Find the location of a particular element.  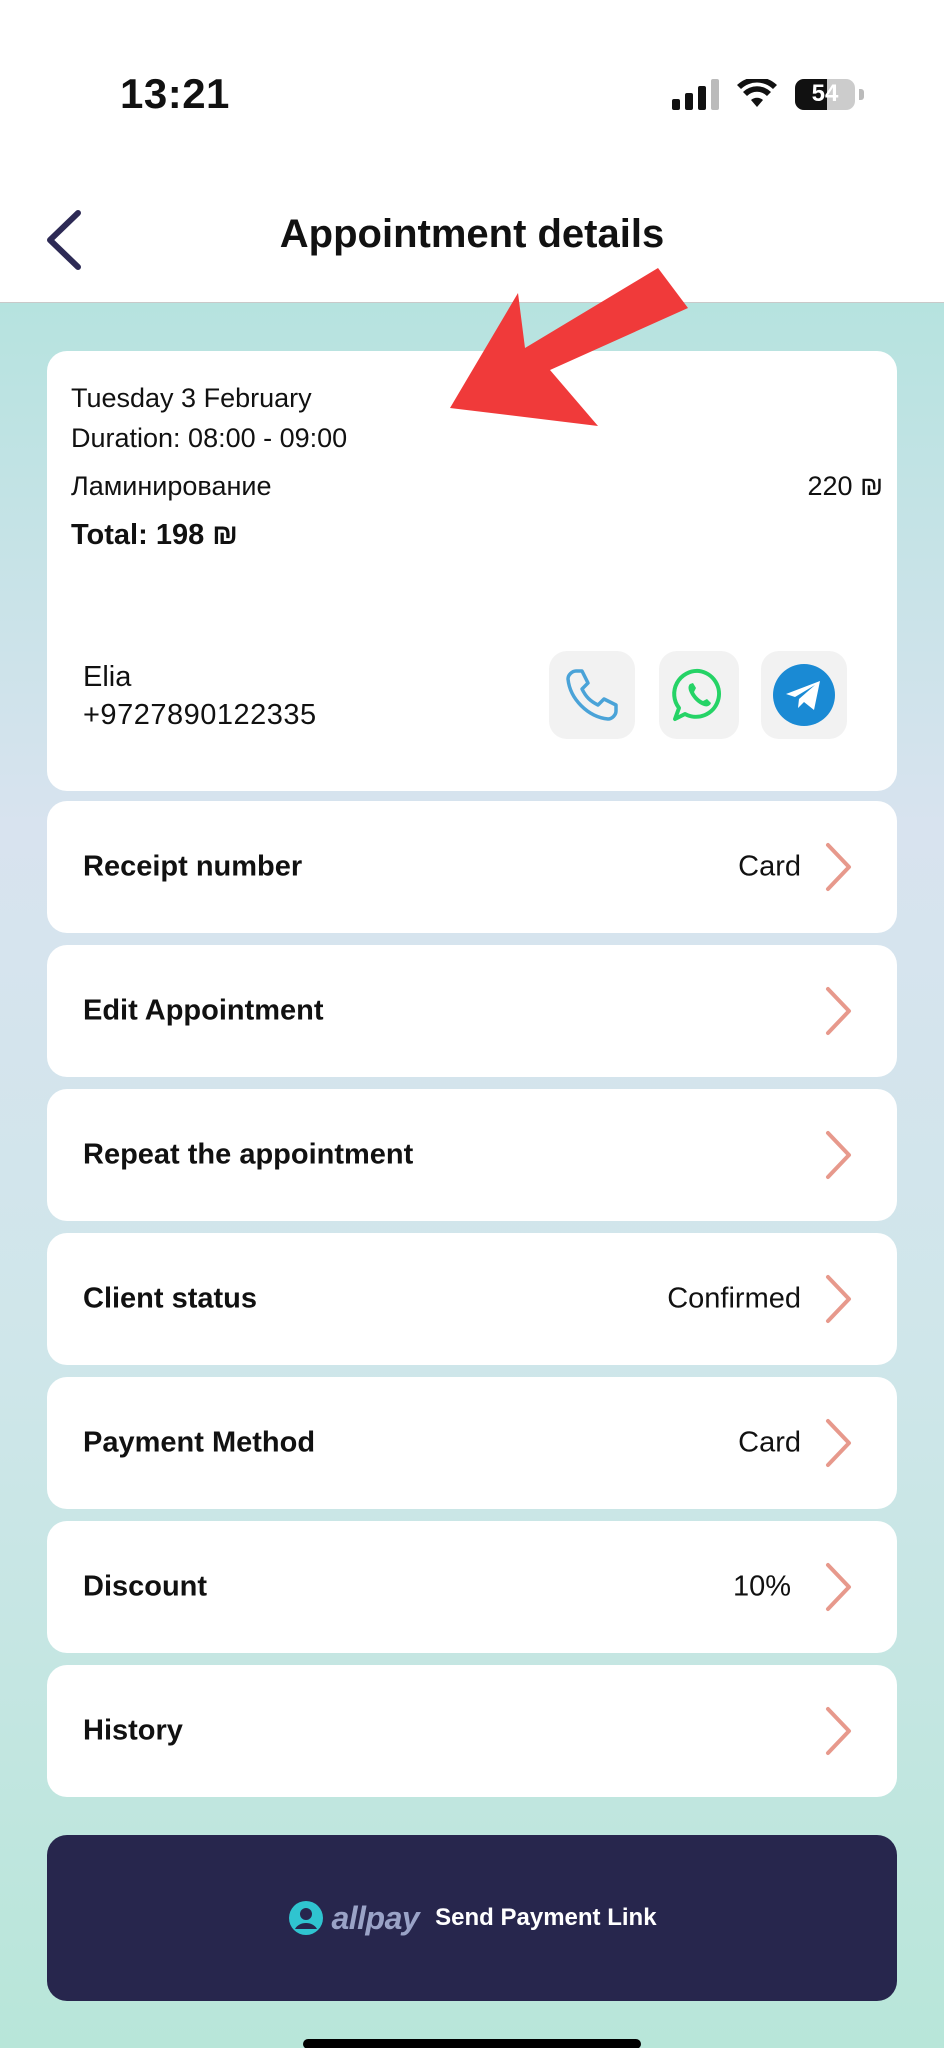

status-bar: 13:21 54 is located at coordinates (472, 75).